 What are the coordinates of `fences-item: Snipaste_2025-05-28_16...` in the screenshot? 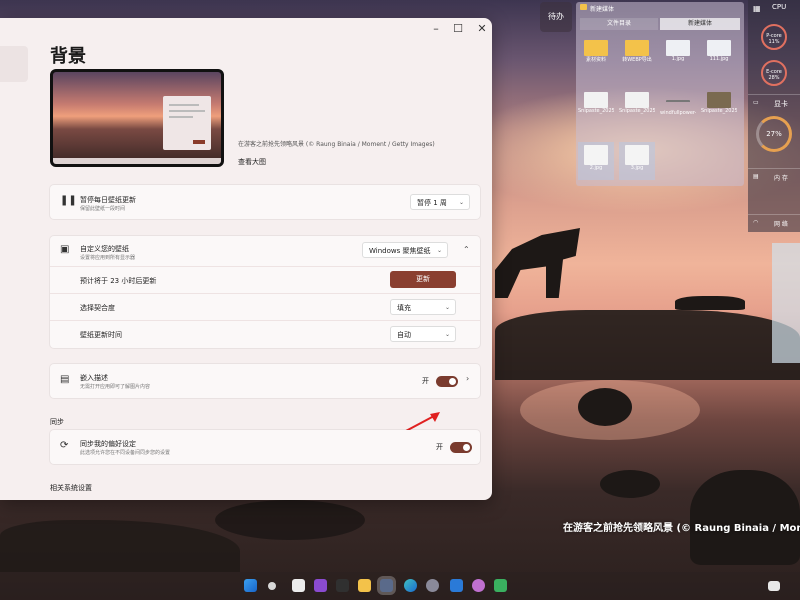 It's located at (719, 103).